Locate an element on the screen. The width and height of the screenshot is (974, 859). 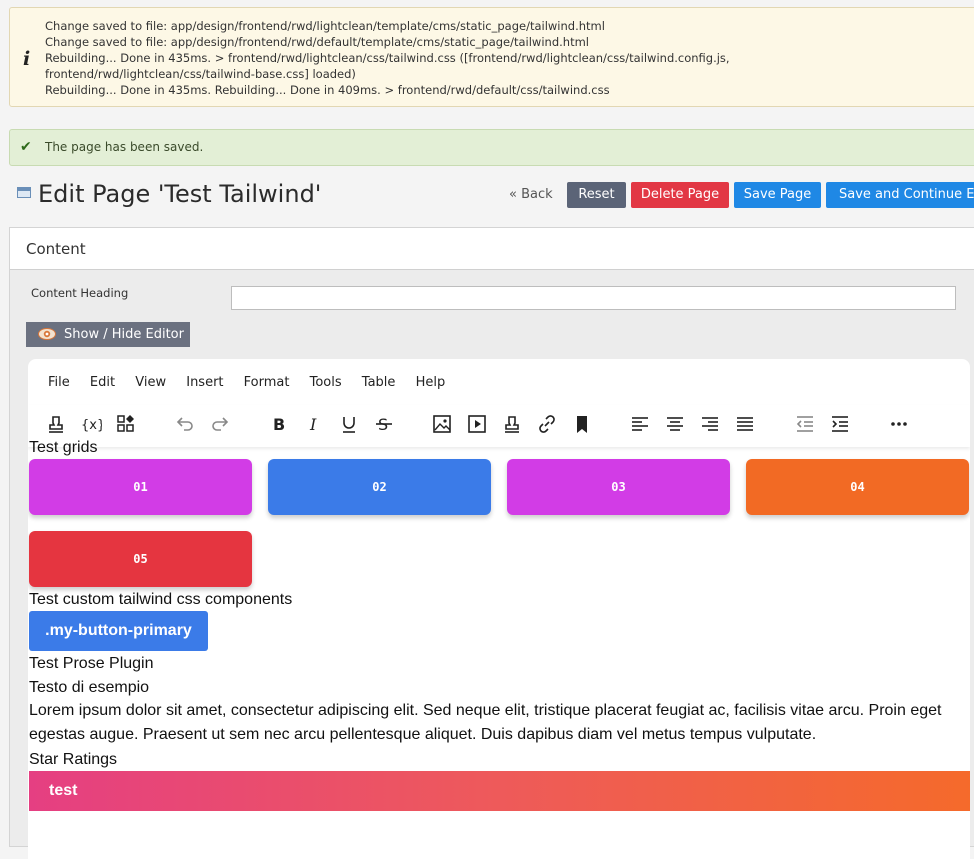
menu-insert: Insert is located at coordinates (204, 382).